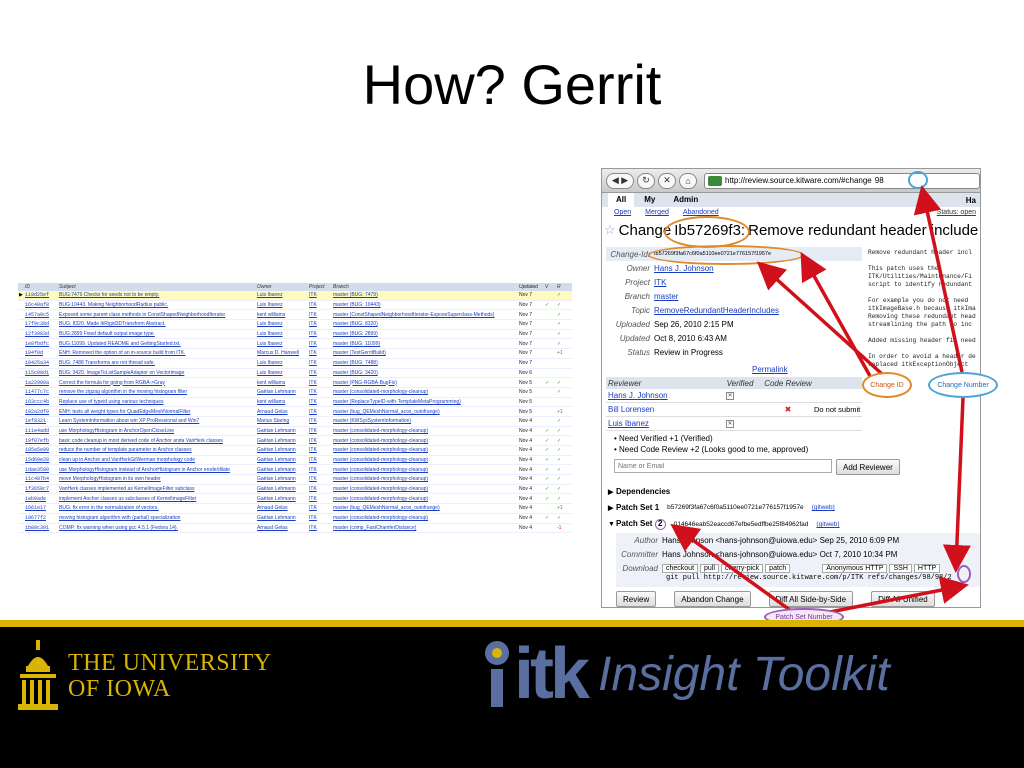 The height and width of the screenshot is (768, 1024). I want to click on old-capitol-icon, so click(38, 675).